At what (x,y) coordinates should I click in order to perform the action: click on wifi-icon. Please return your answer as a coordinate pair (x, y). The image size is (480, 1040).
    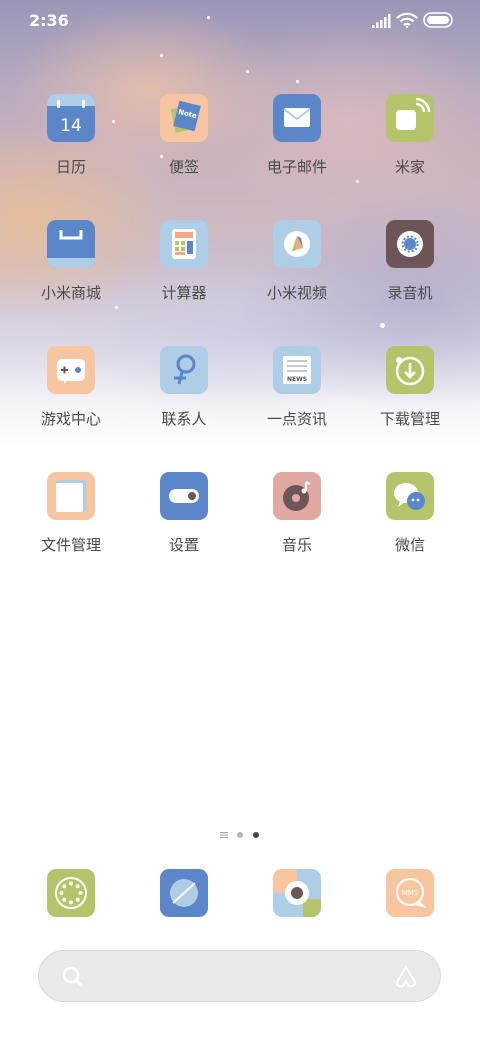
    Looking at the image, I should click on (407, 20).